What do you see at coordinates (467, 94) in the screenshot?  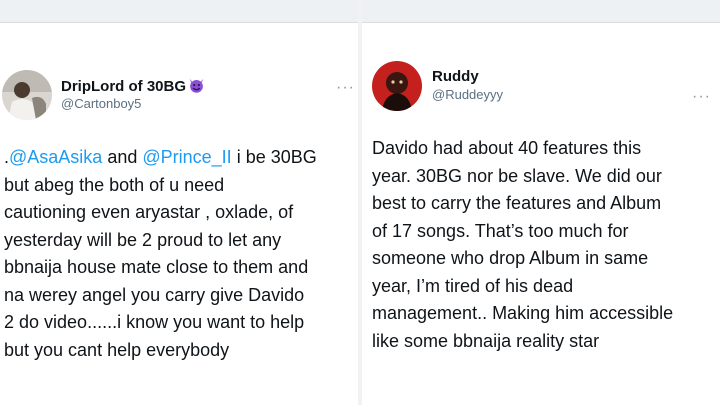 I see `user-handle: @Ruddeyyy` at bounding box center [467, 94].